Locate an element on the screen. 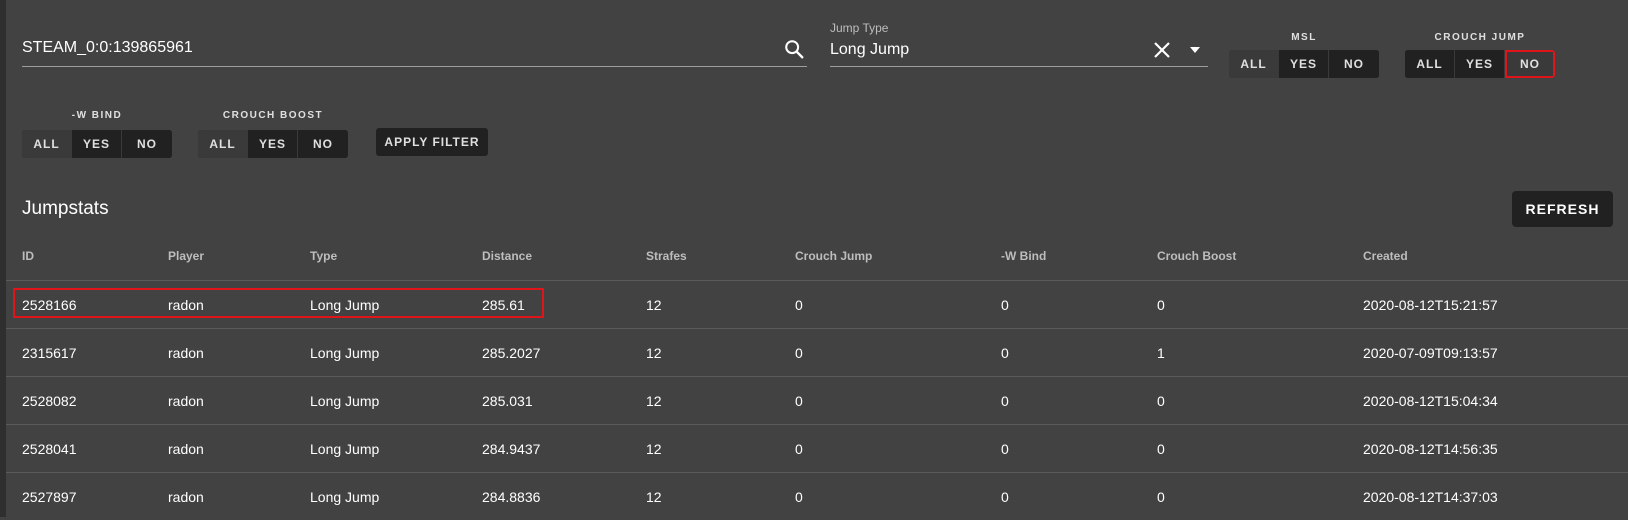 The image size is (1628, 520). cell-distance: 285.031 is located at coordinates (507, 401).